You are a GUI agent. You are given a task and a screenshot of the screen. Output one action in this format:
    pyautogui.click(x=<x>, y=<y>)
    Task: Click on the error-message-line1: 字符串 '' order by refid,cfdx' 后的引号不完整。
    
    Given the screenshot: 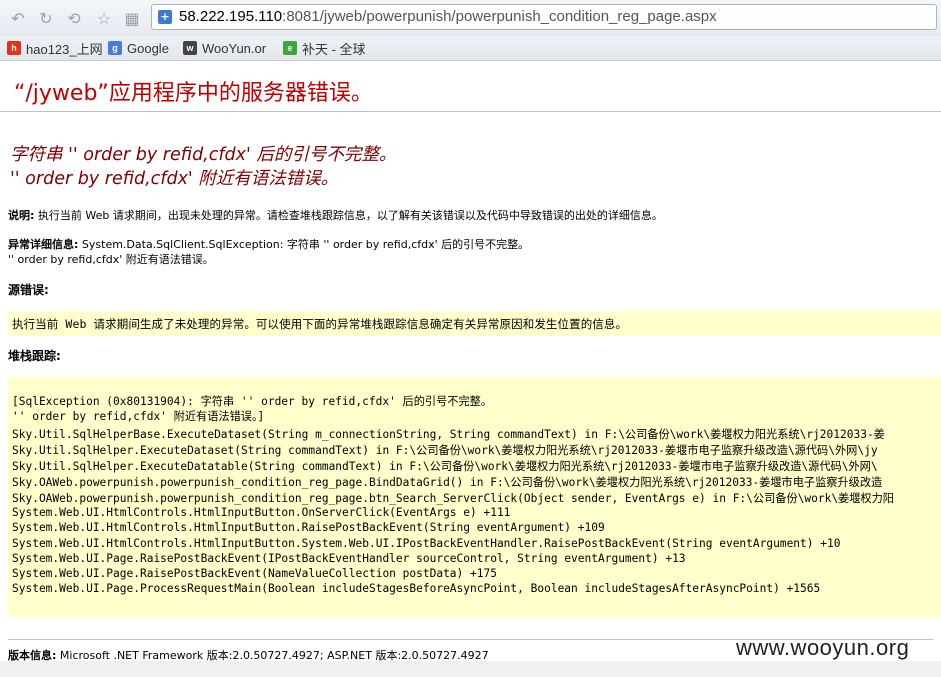 What is the action you would take?
    pyautogui.click(x=203, y=155)
    